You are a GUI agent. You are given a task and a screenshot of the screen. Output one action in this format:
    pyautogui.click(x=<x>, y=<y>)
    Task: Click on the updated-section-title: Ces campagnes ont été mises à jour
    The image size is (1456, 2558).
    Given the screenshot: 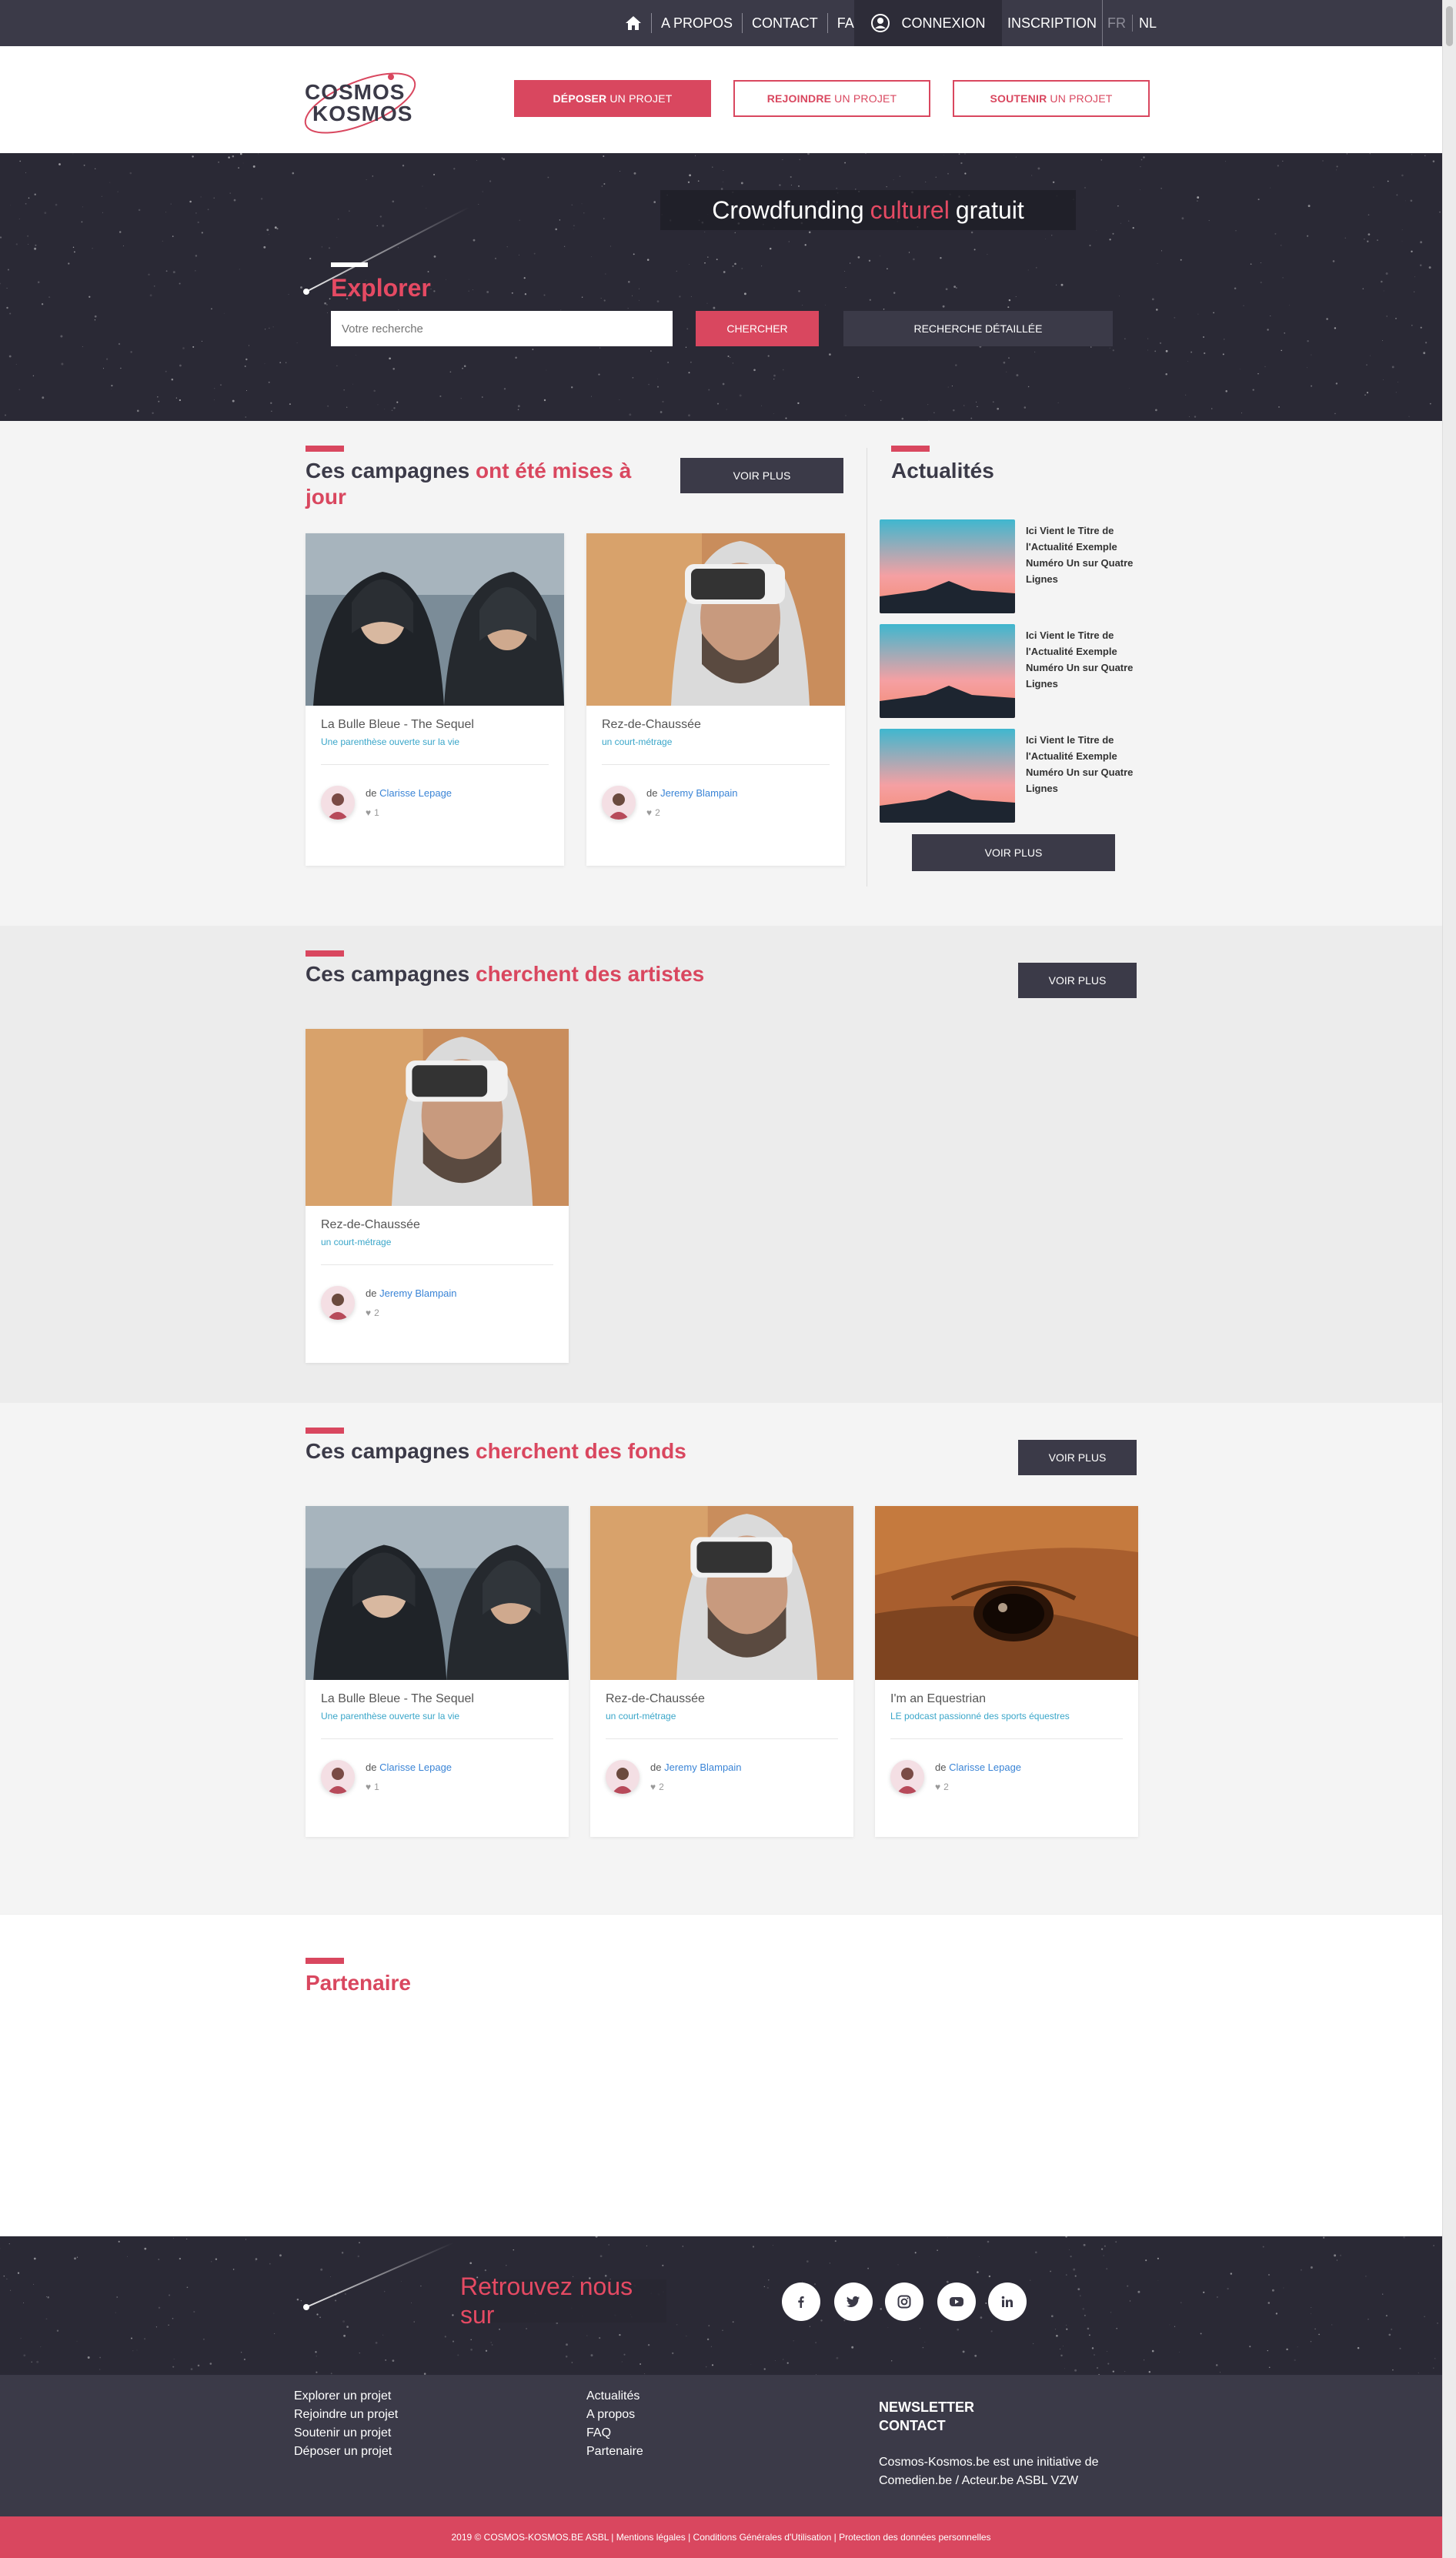 What is the action you would take?
    pyautogui.click(x=469, y=484)
    